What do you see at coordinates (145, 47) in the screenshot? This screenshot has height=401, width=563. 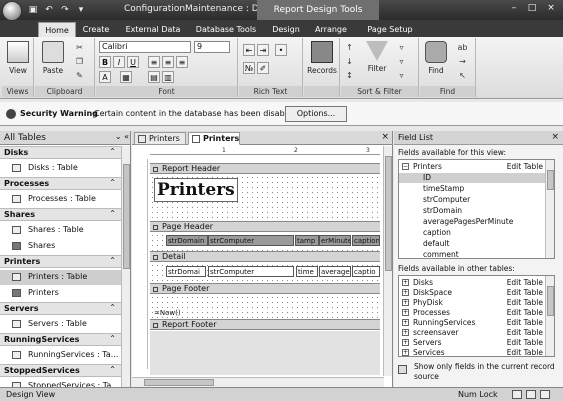 I see `font-name-select: Calibri` at bounding box center [145, 47].